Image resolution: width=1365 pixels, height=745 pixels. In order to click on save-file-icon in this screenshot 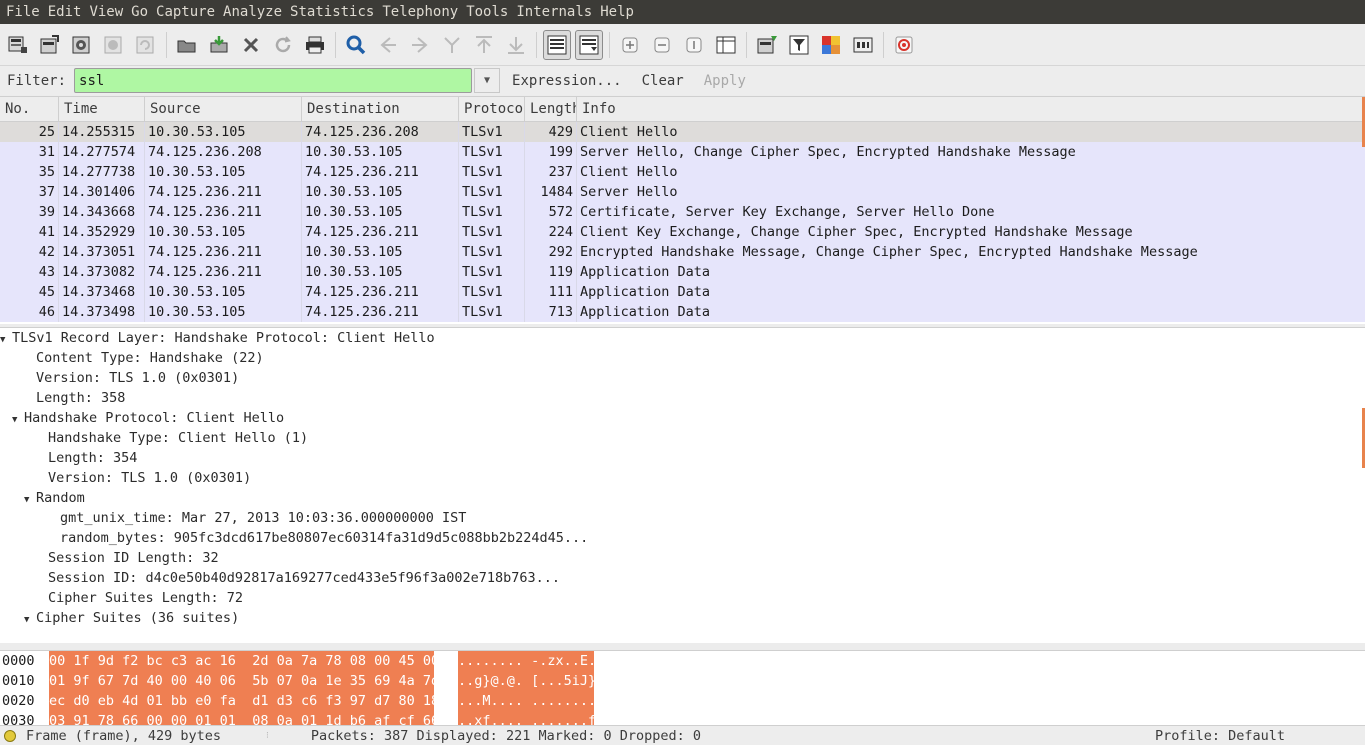, I will do `click(219, 45)`.